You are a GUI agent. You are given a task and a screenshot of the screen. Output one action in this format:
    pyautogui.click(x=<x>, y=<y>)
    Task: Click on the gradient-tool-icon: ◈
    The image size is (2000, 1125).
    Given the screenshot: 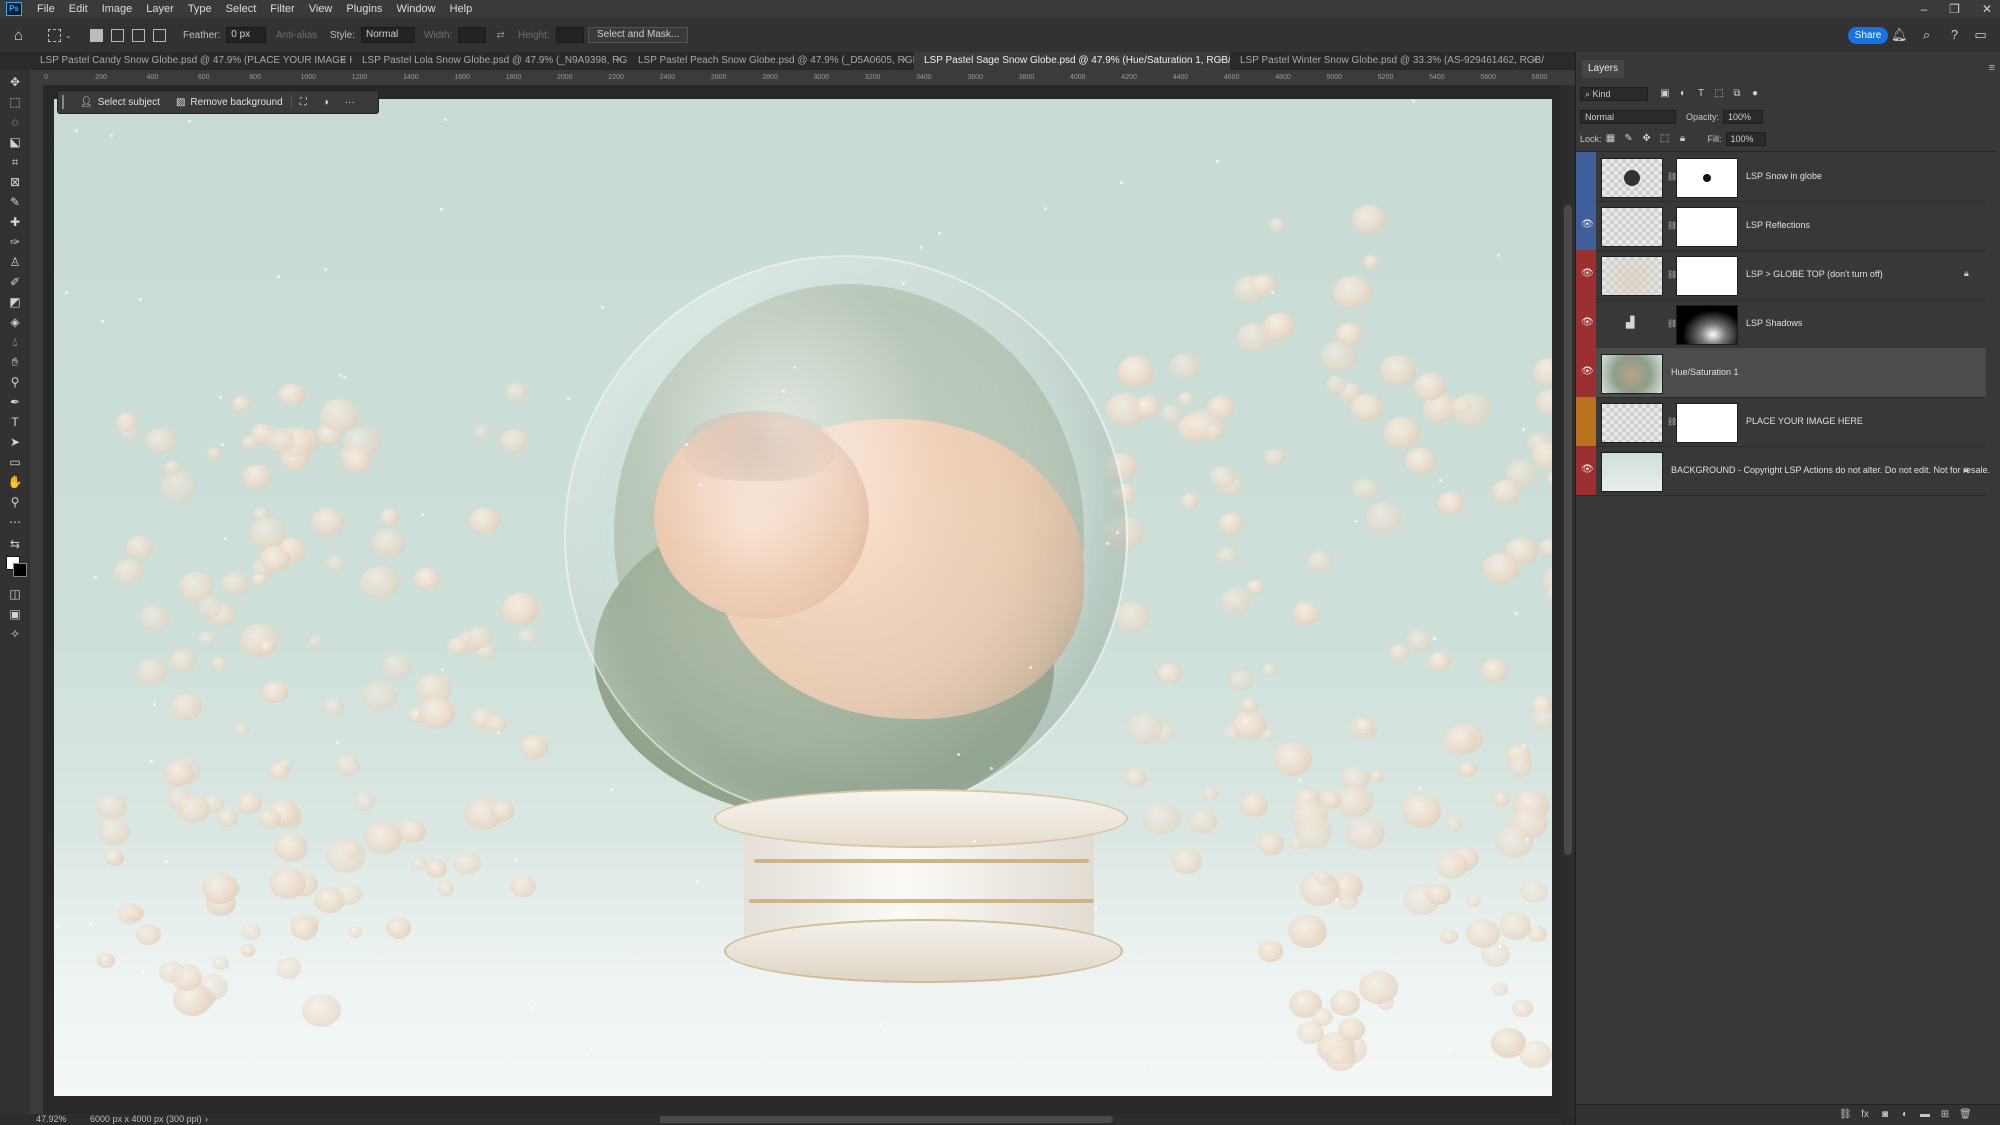 What is the action you would take?
    pyautogui.click(x=15, y=322)
    